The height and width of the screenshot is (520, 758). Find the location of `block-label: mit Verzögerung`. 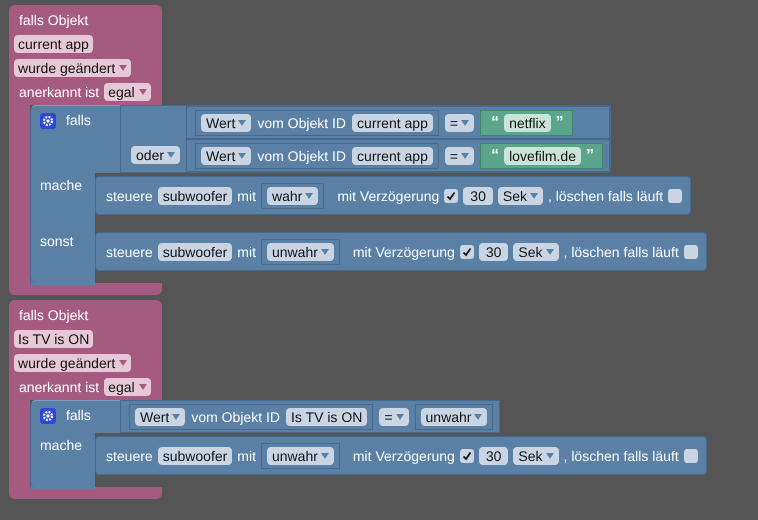

block-label: mit Verzögerung is located at coordinates (403, 456).